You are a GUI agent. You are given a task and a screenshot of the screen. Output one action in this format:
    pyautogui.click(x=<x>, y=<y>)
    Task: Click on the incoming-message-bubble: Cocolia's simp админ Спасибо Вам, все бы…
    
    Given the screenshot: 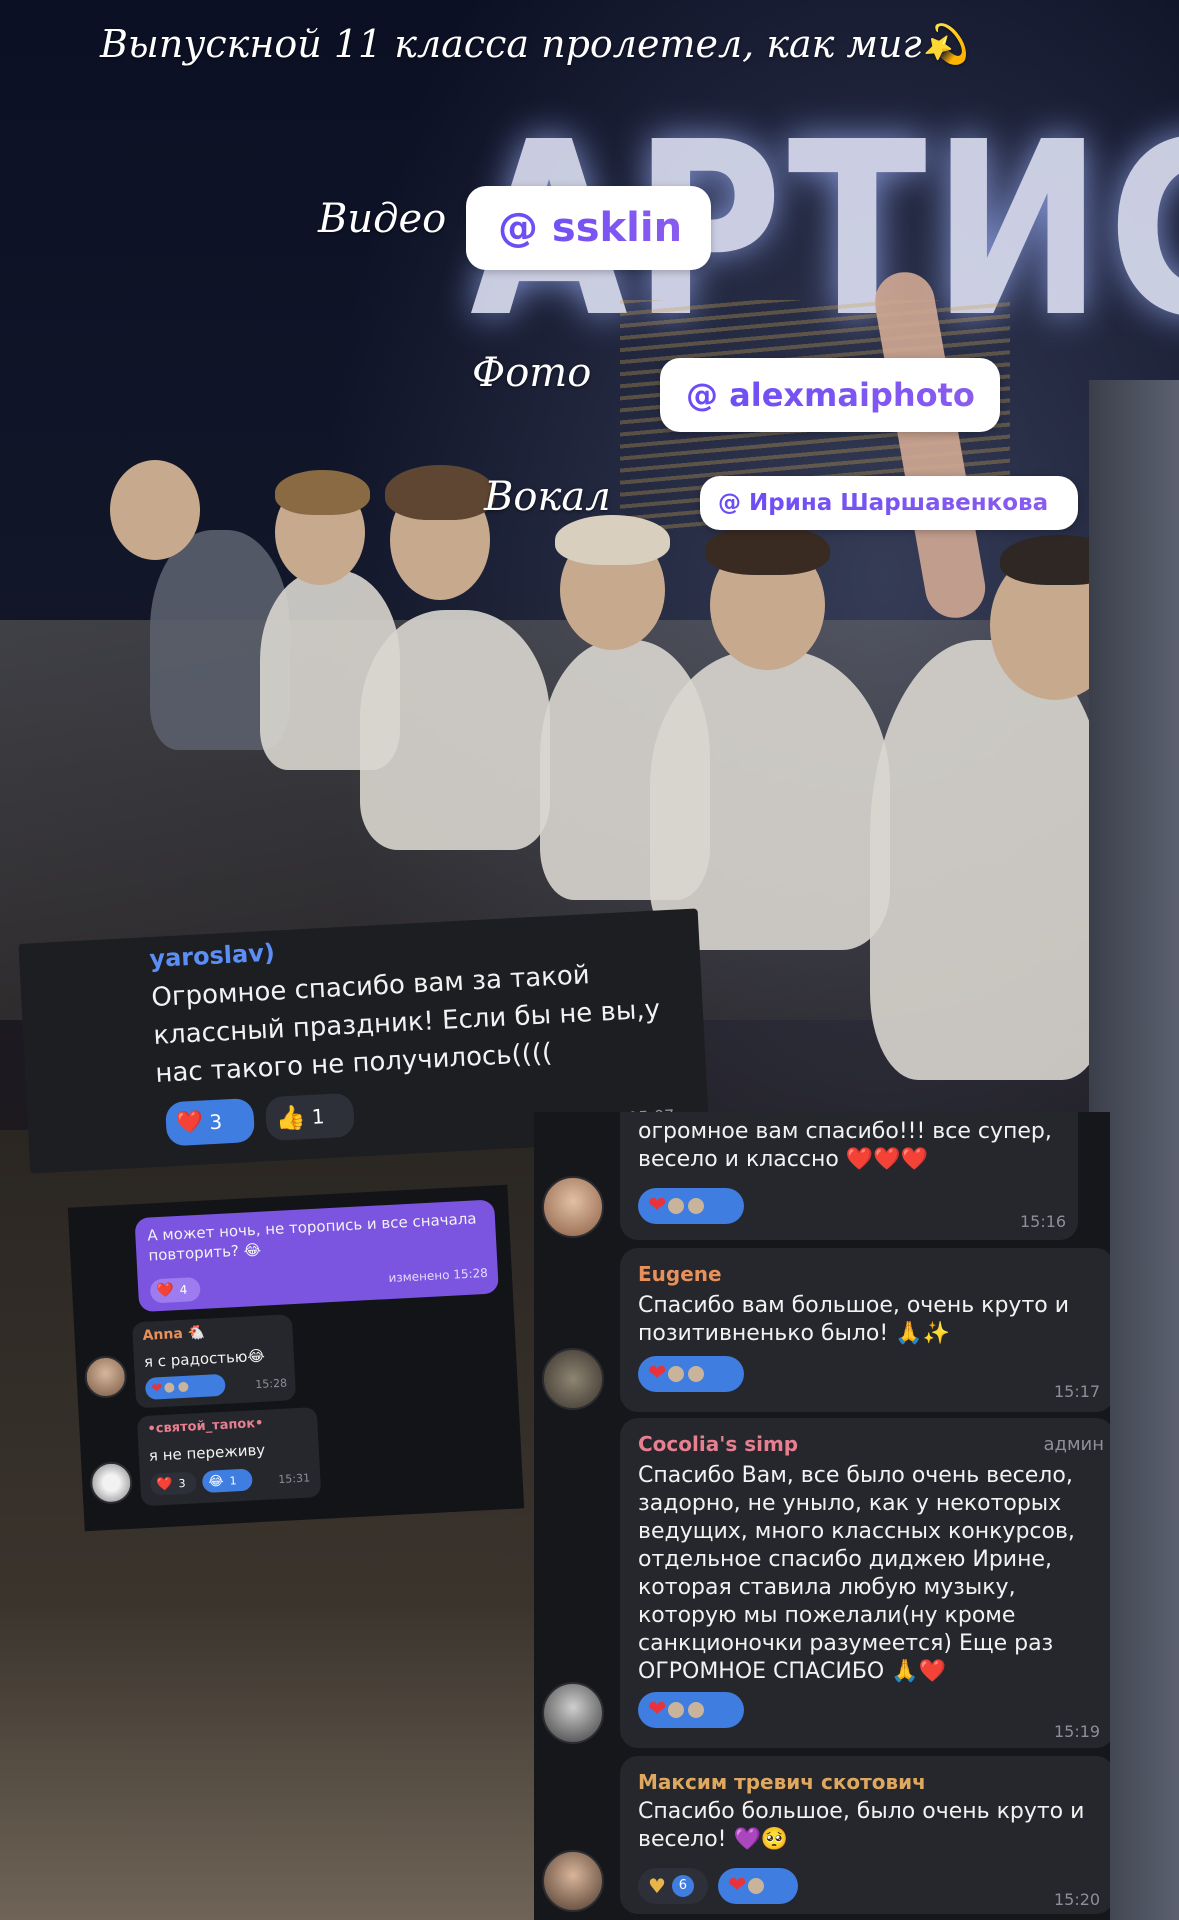 What is the action you would take?
    pyautogui.click(x=865, y=1583)
    